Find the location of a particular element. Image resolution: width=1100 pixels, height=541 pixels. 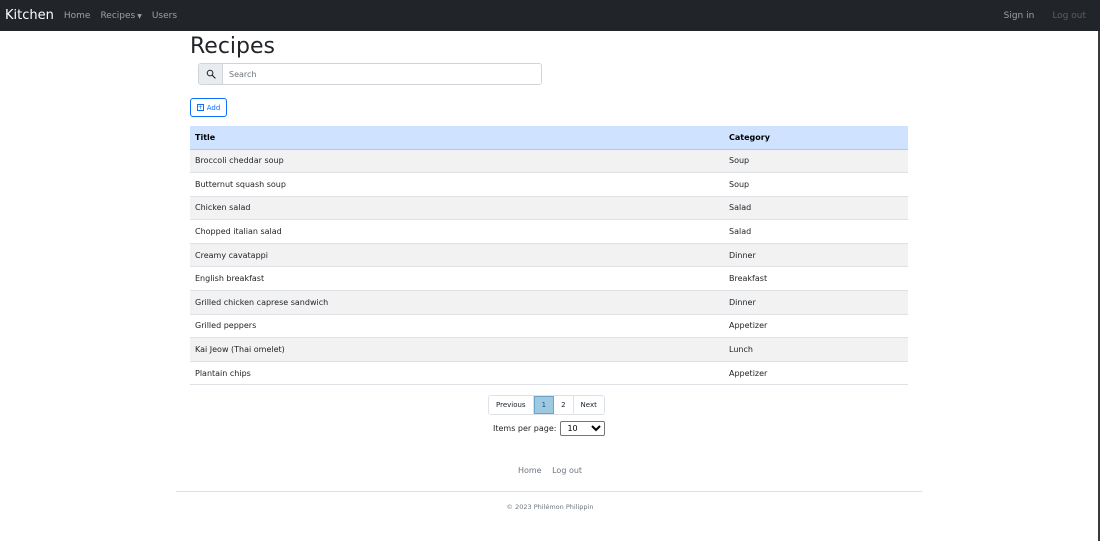

table-row: Chopped italian salad Salad is located at coordinates (549, 231).